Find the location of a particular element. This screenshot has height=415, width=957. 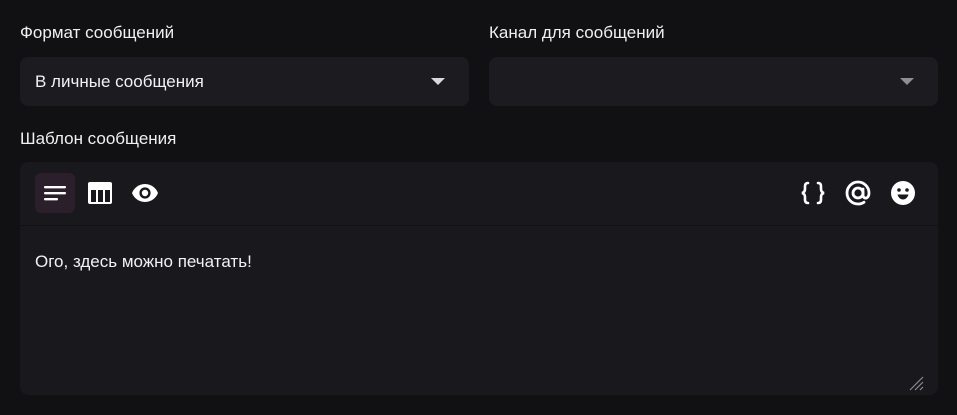

variables-button is located at coordinates (813, 193).